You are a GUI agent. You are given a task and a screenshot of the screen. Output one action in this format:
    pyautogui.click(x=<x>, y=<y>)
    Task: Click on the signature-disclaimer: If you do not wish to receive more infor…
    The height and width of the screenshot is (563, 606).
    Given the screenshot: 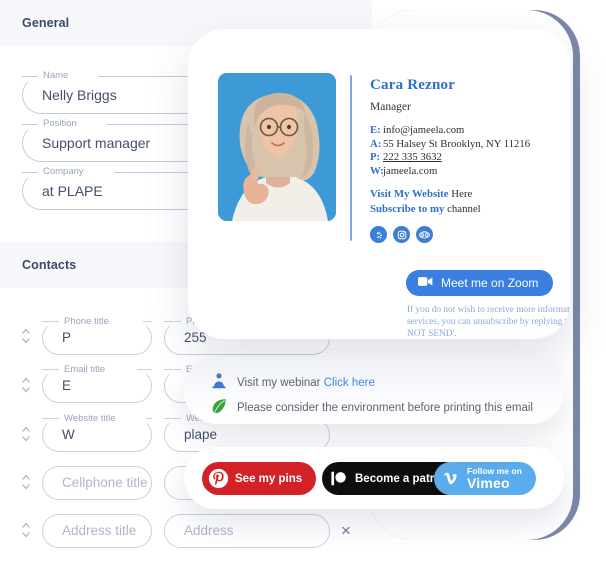 What is the action you would take?
    pyautogui.click(x=488, y=322)
    